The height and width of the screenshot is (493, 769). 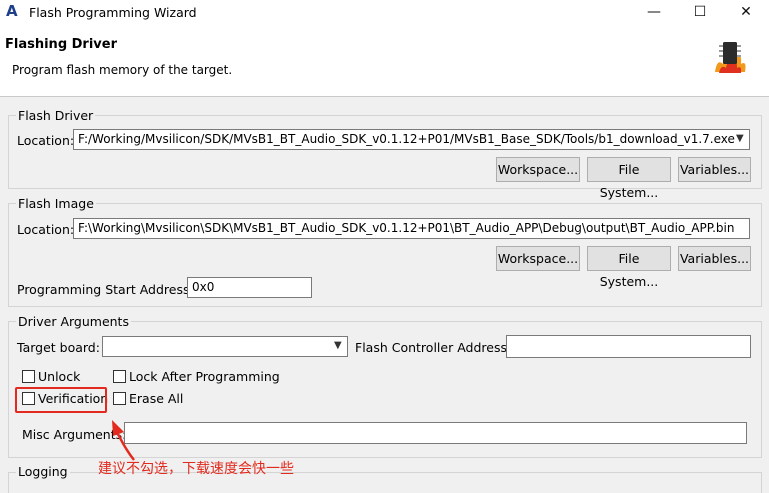 I want to click on close-button: ✕, so click(x=746, y=13).